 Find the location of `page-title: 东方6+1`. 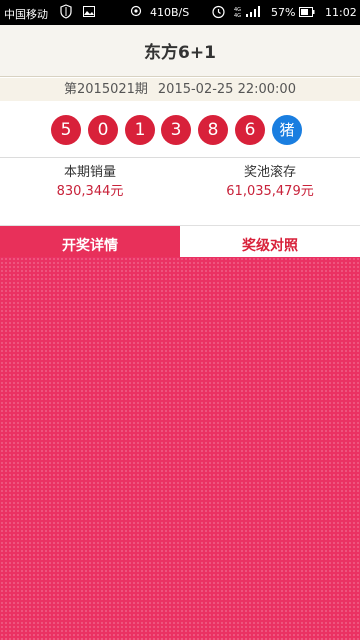

page-title: 东方6+1 is located at coordinates (180, 53).